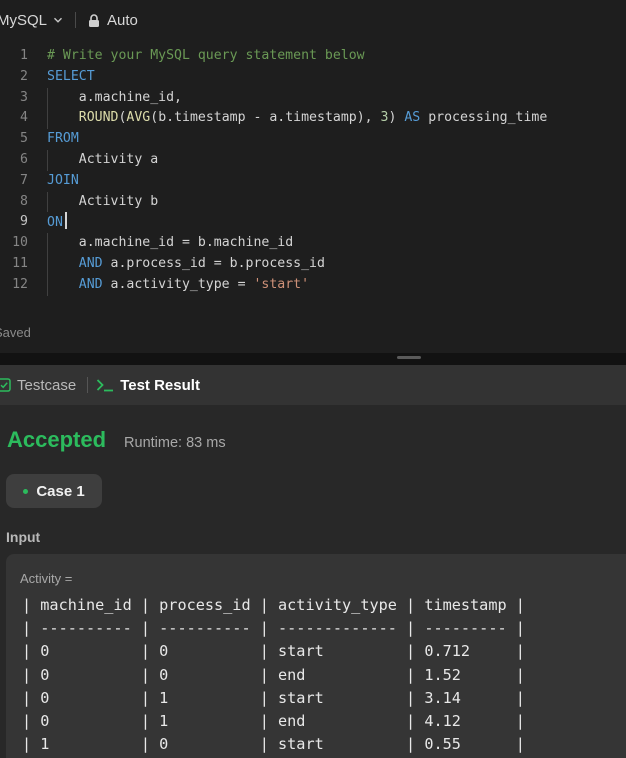  What do you see at coordinates (24, 20) in the screenshot?
I see `language-label: MySQL` at bounding box center [24, 20].